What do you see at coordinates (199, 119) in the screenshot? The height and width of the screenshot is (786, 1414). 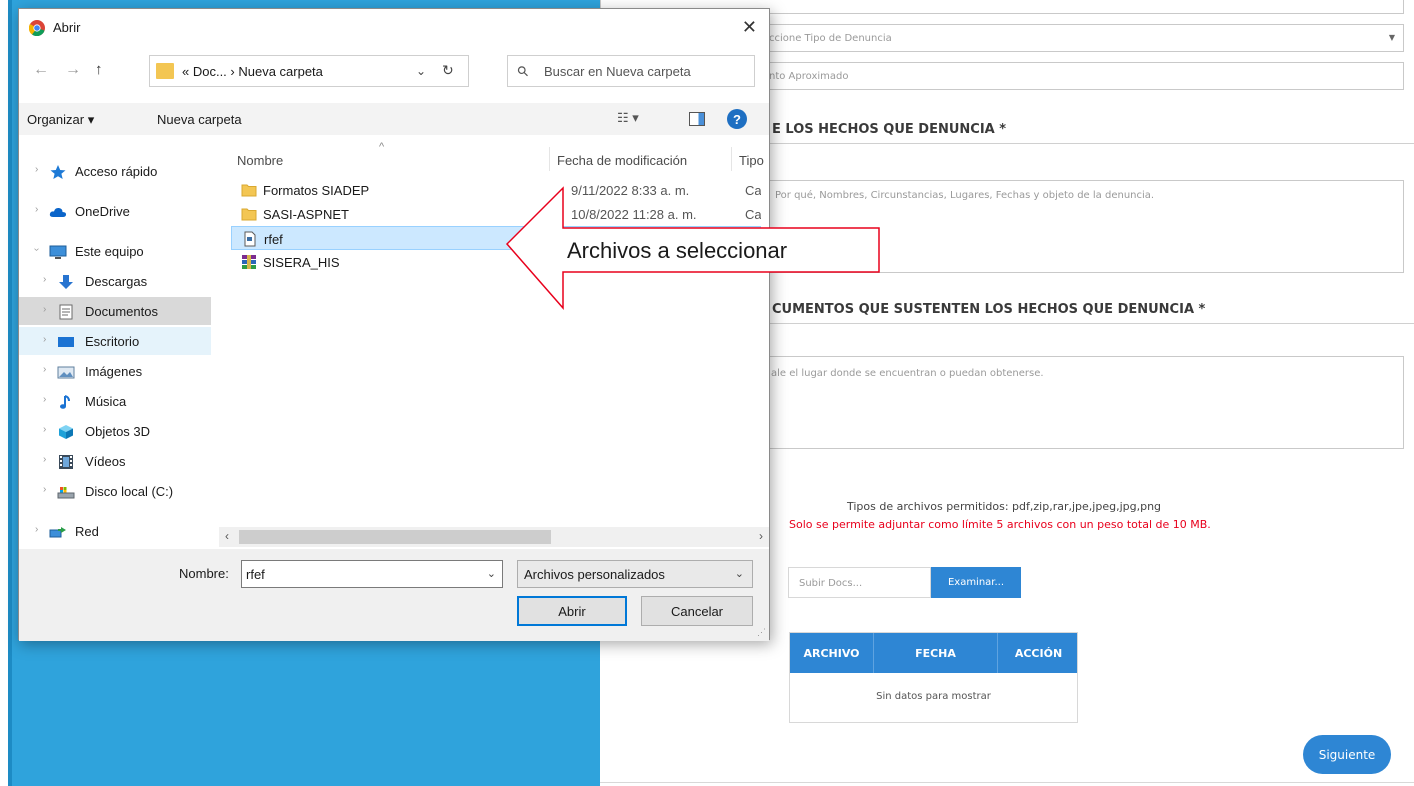 I see `new-folder-button: Nueva carpeta` at bounding box center [199, 119].